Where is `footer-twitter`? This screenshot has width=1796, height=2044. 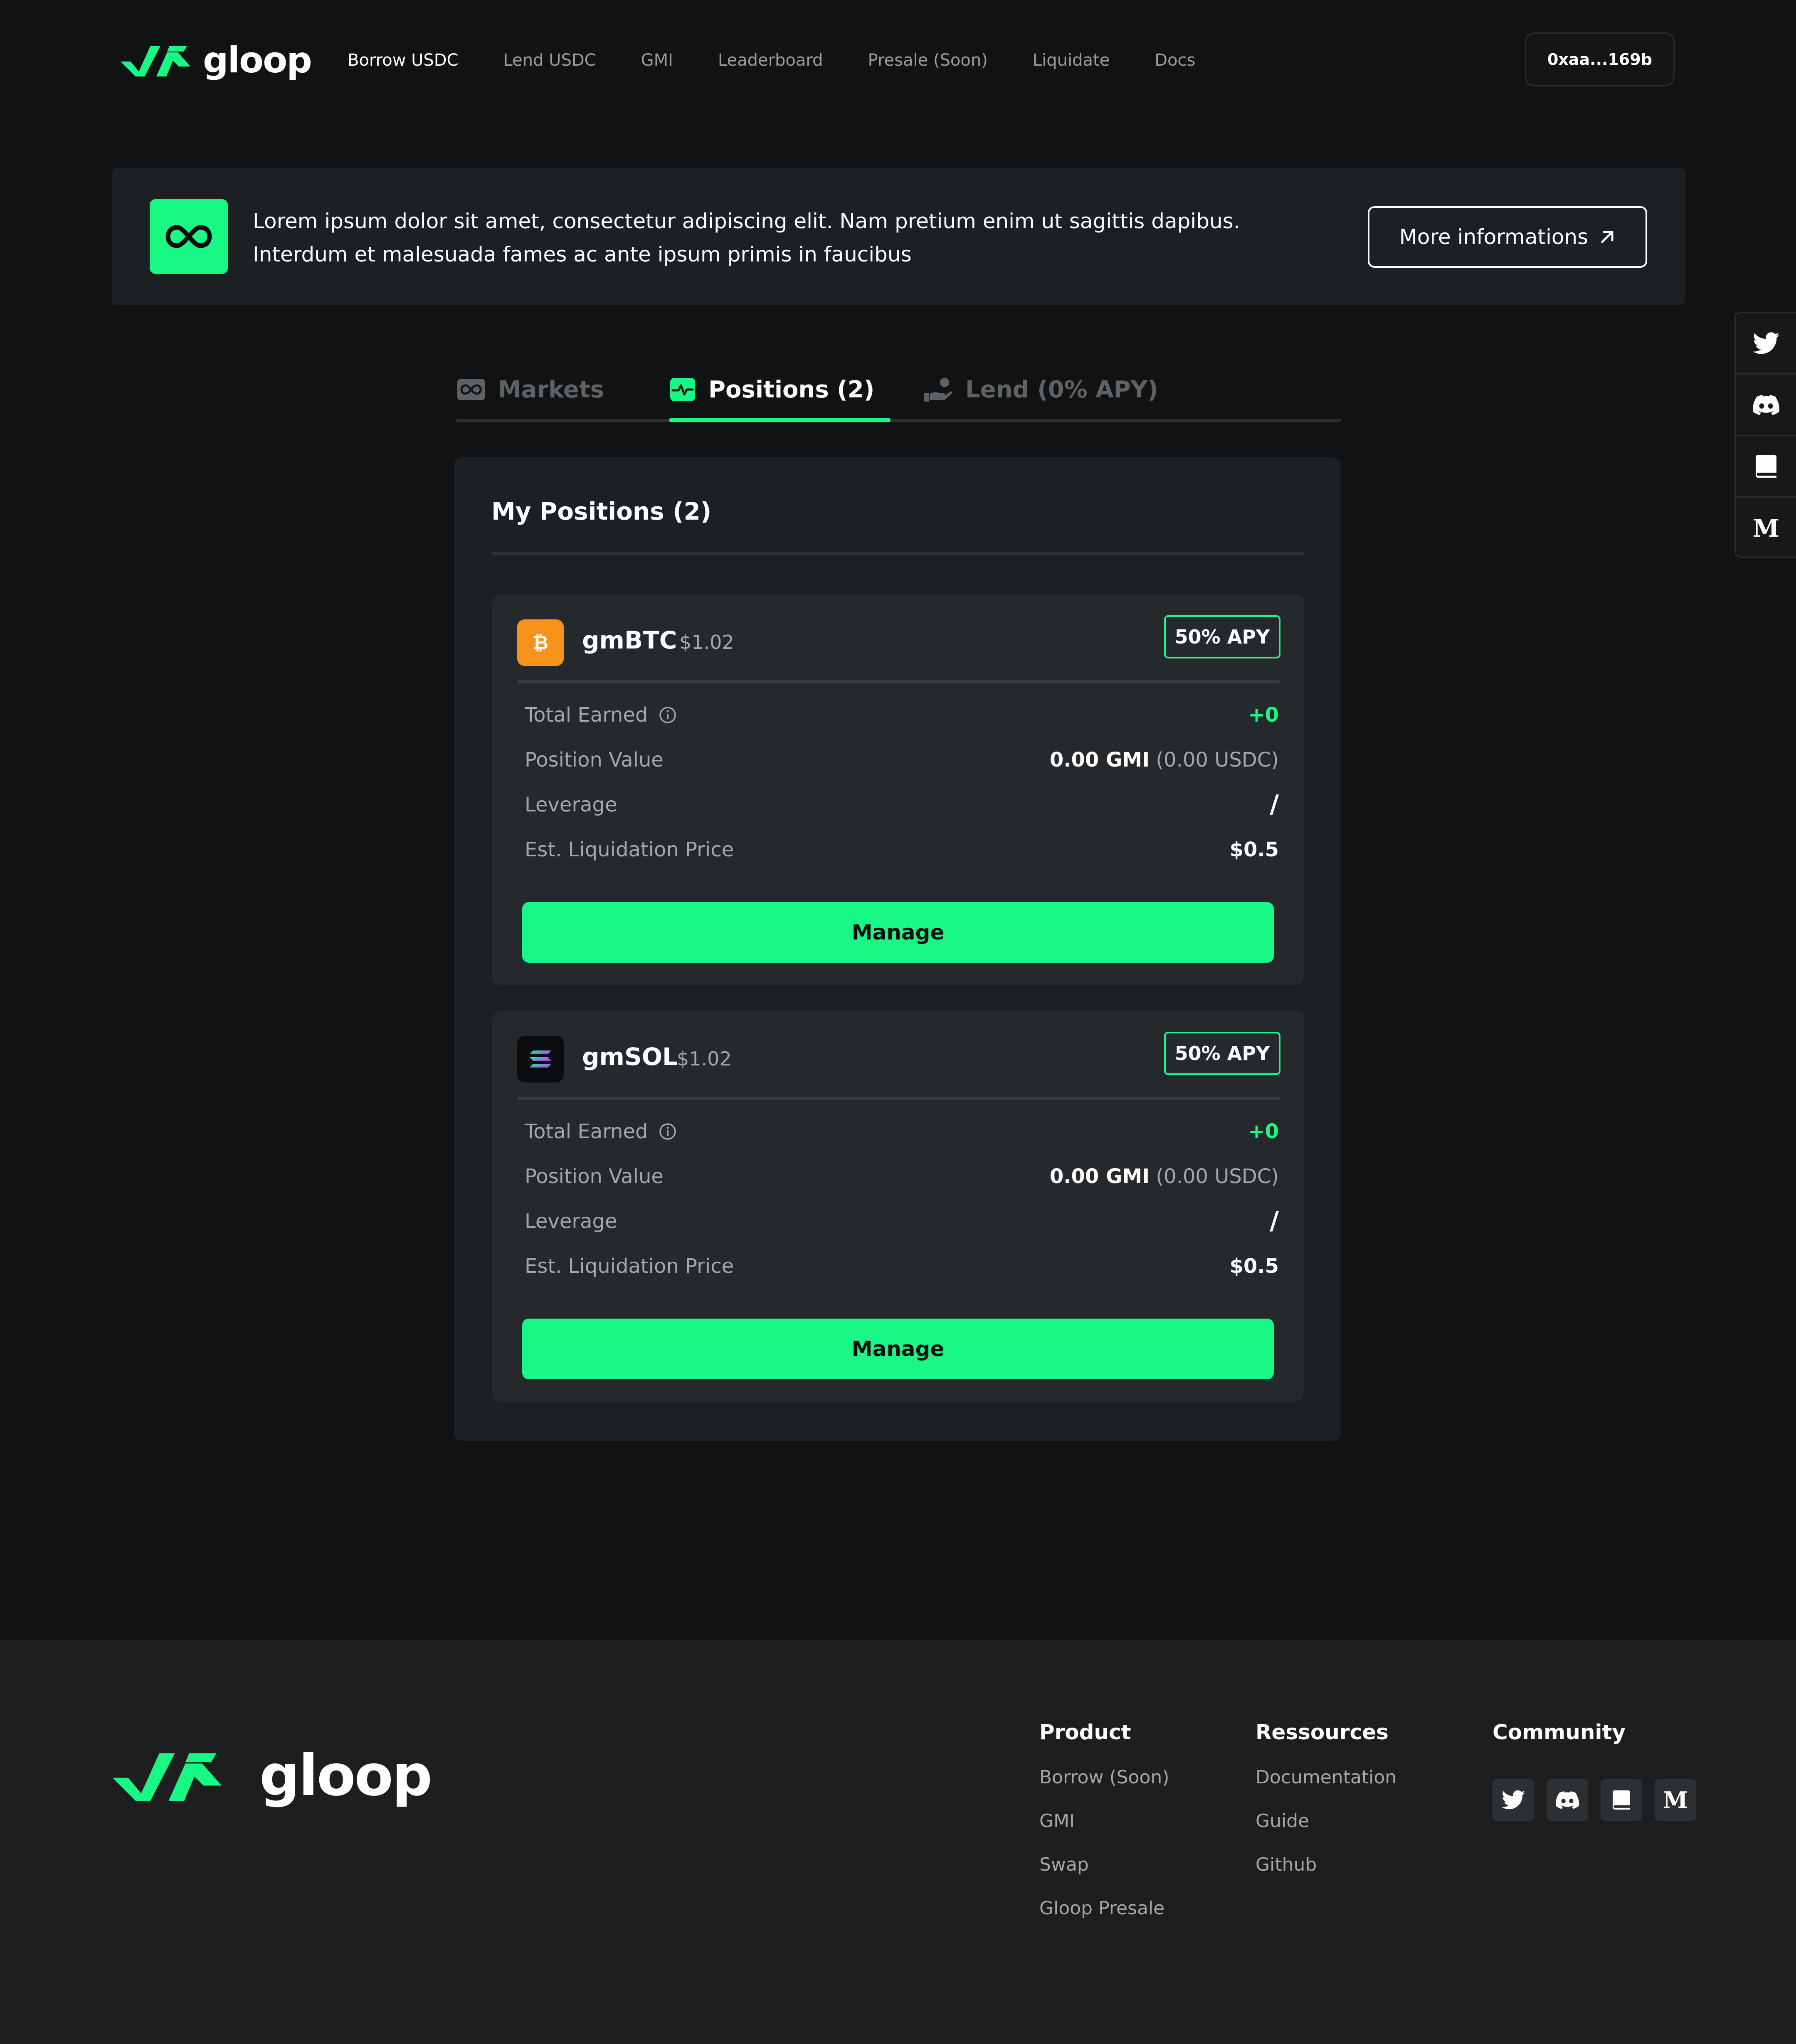 footer-twitter is located at coordinates (1513, 1800).